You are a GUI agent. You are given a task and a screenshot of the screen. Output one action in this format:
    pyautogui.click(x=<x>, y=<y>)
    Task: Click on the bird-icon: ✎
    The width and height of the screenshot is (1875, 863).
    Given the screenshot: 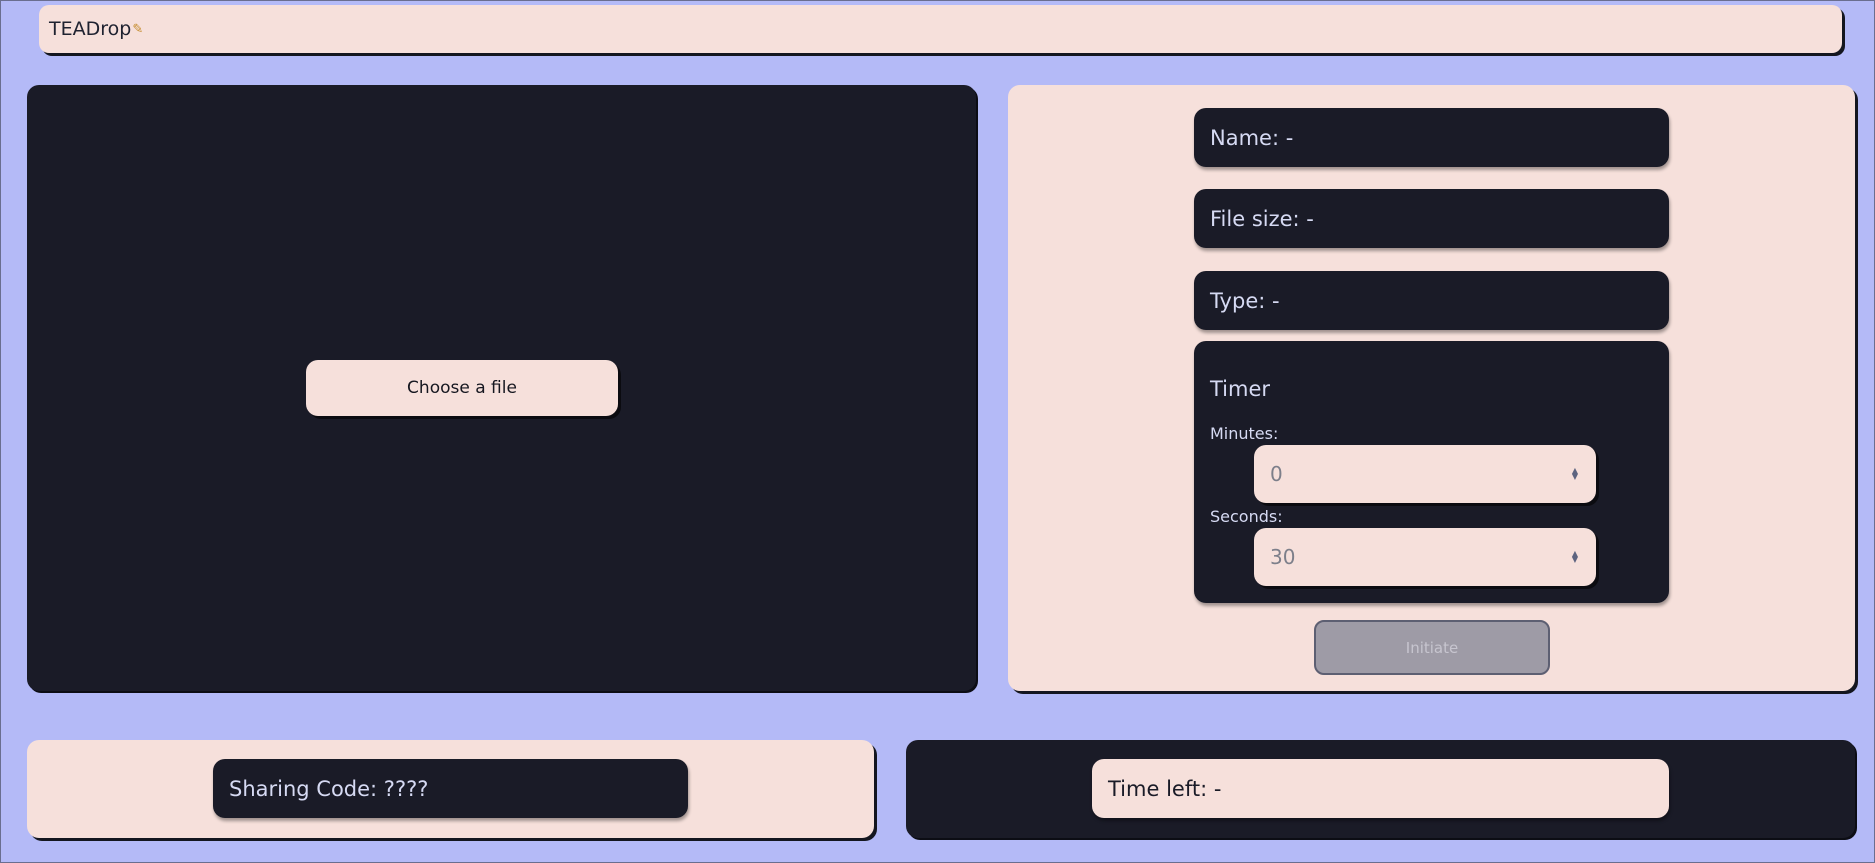 What is the action you would take?
    pyautogui.click(x=138, y=29)
    